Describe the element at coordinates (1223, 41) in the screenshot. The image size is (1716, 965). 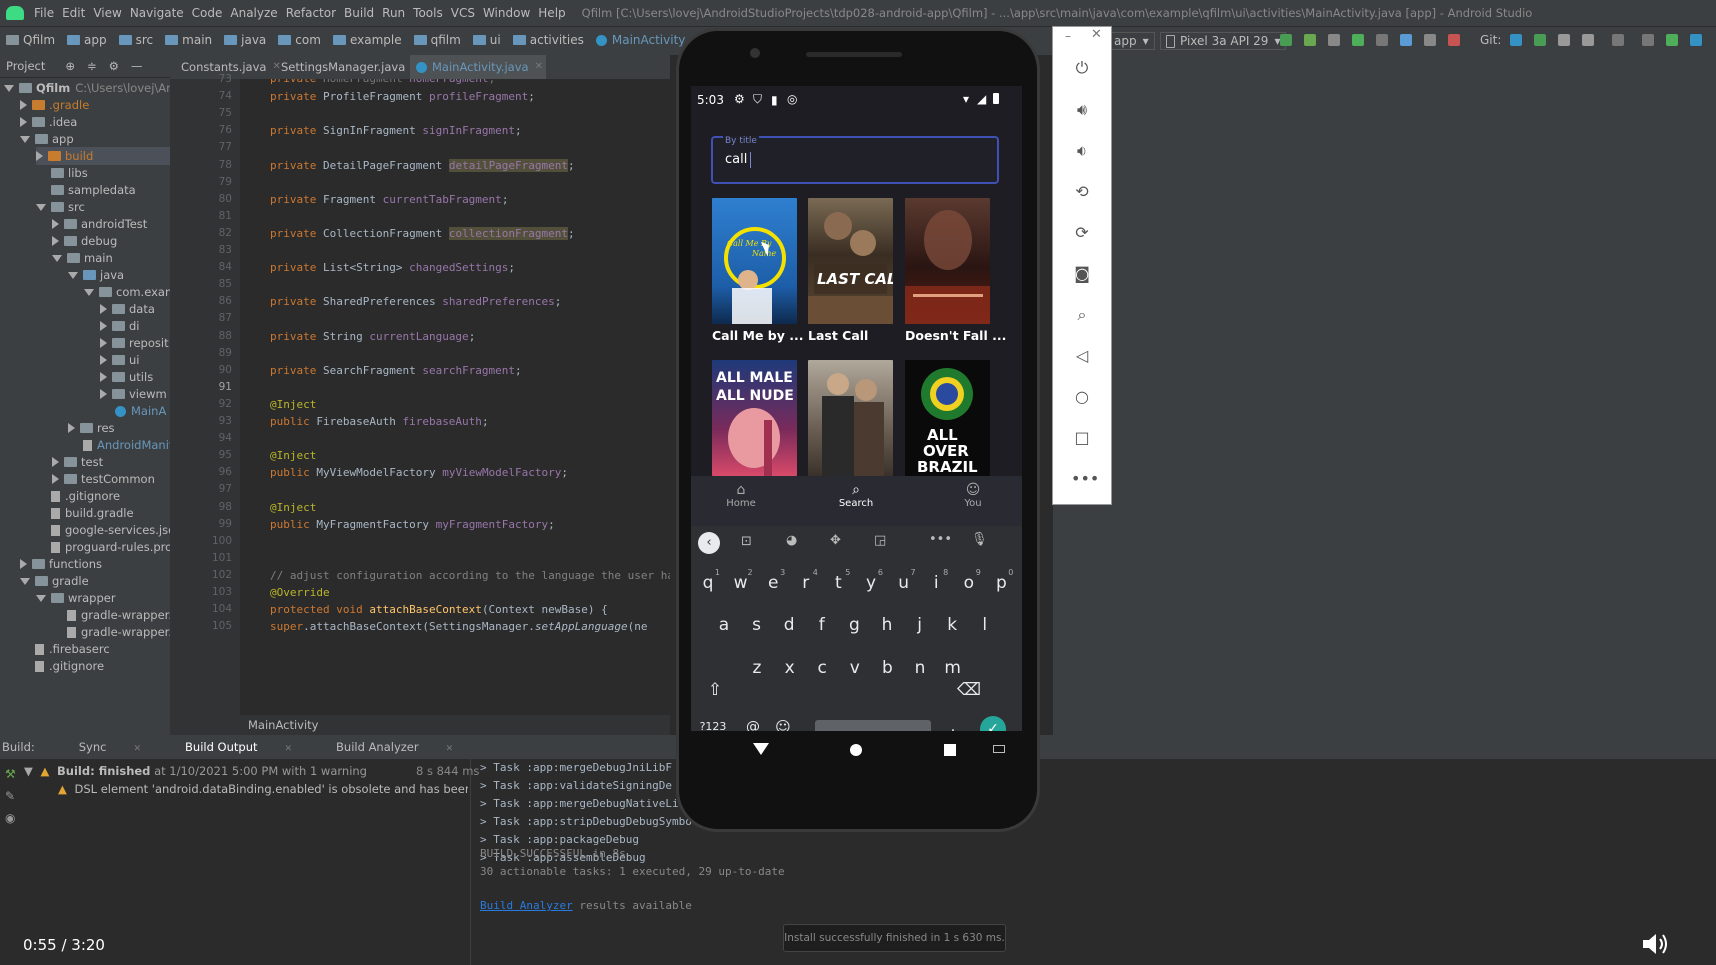
I see `device-selector: Pixel 3a API 29 ▾` at that location.